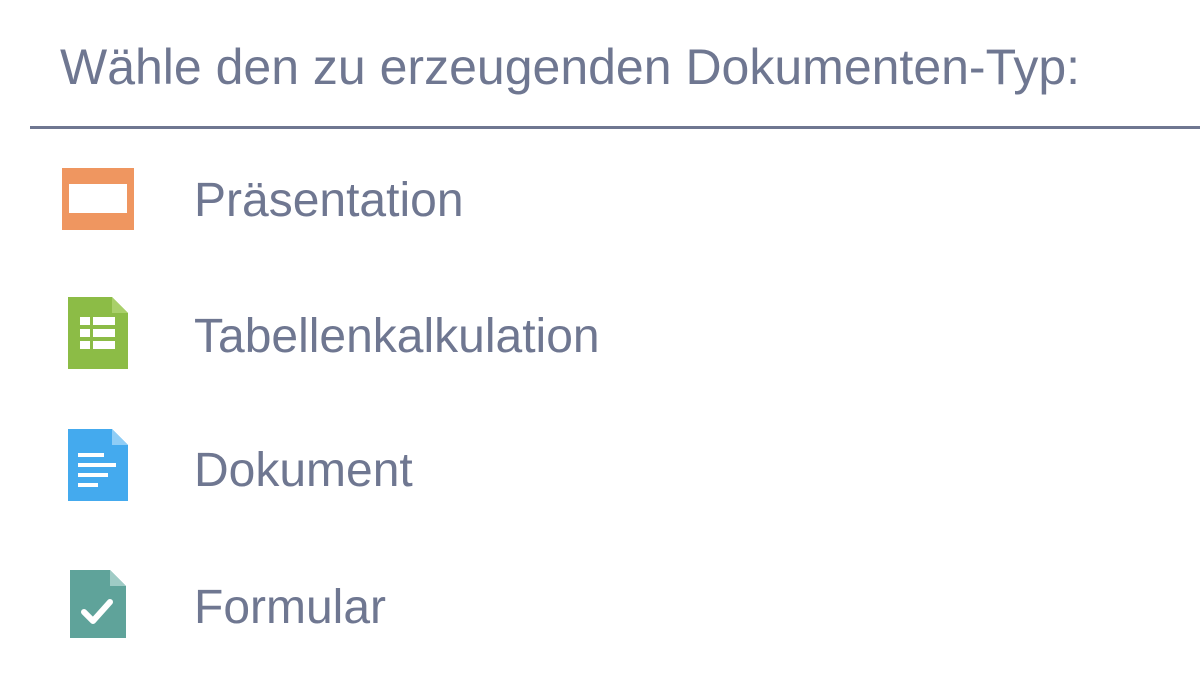 Image resolution: width=1200 pixels, height=677 pixels. What do you see at coordinates (329, 200) in the screenshot?
I see `option-label: Präsentation` at bounding box center [329, 200].